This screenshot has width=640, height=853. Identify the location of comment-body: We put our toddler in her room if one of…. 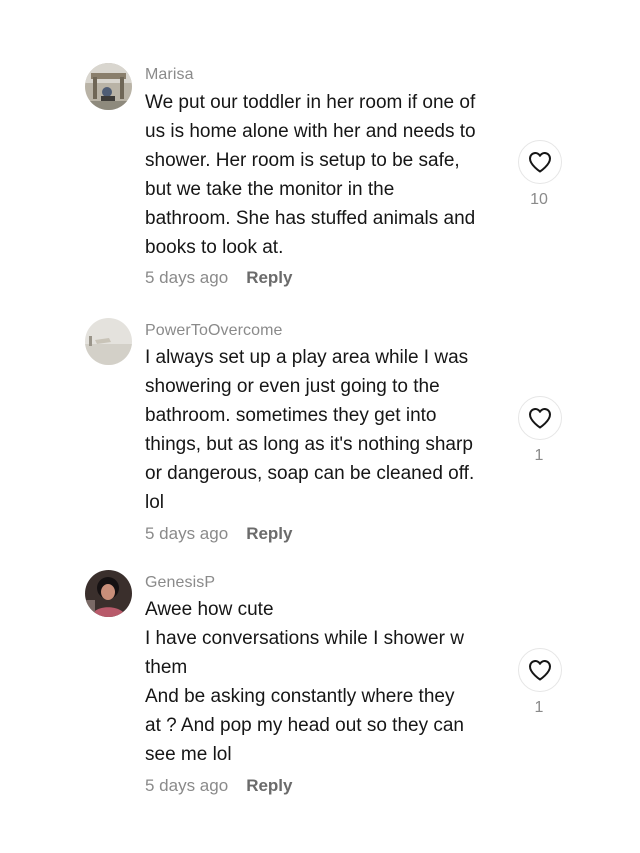
(330, 175).